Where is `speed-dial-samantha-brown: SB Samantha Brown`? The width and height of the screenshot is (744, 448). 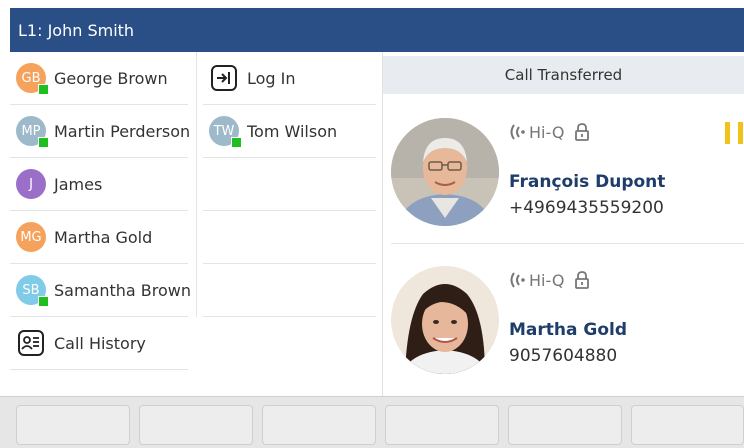
speed-dial-samantha-brown: SB Samantha Brown is located at coordinates (101, 290).